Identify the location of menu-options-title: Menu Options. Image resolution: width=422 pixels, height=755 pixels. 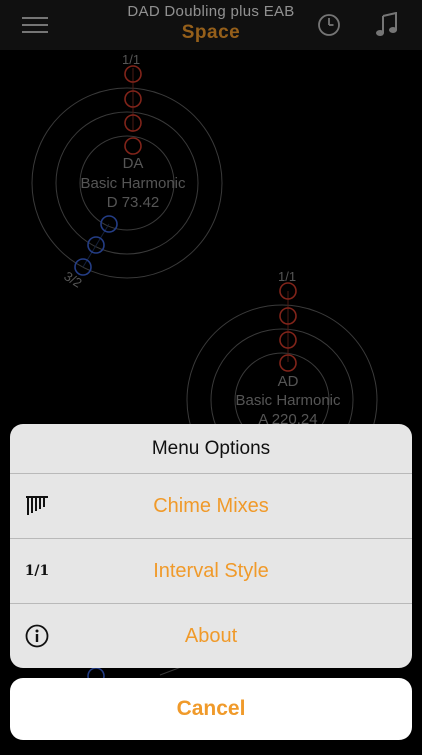
(211, 449).